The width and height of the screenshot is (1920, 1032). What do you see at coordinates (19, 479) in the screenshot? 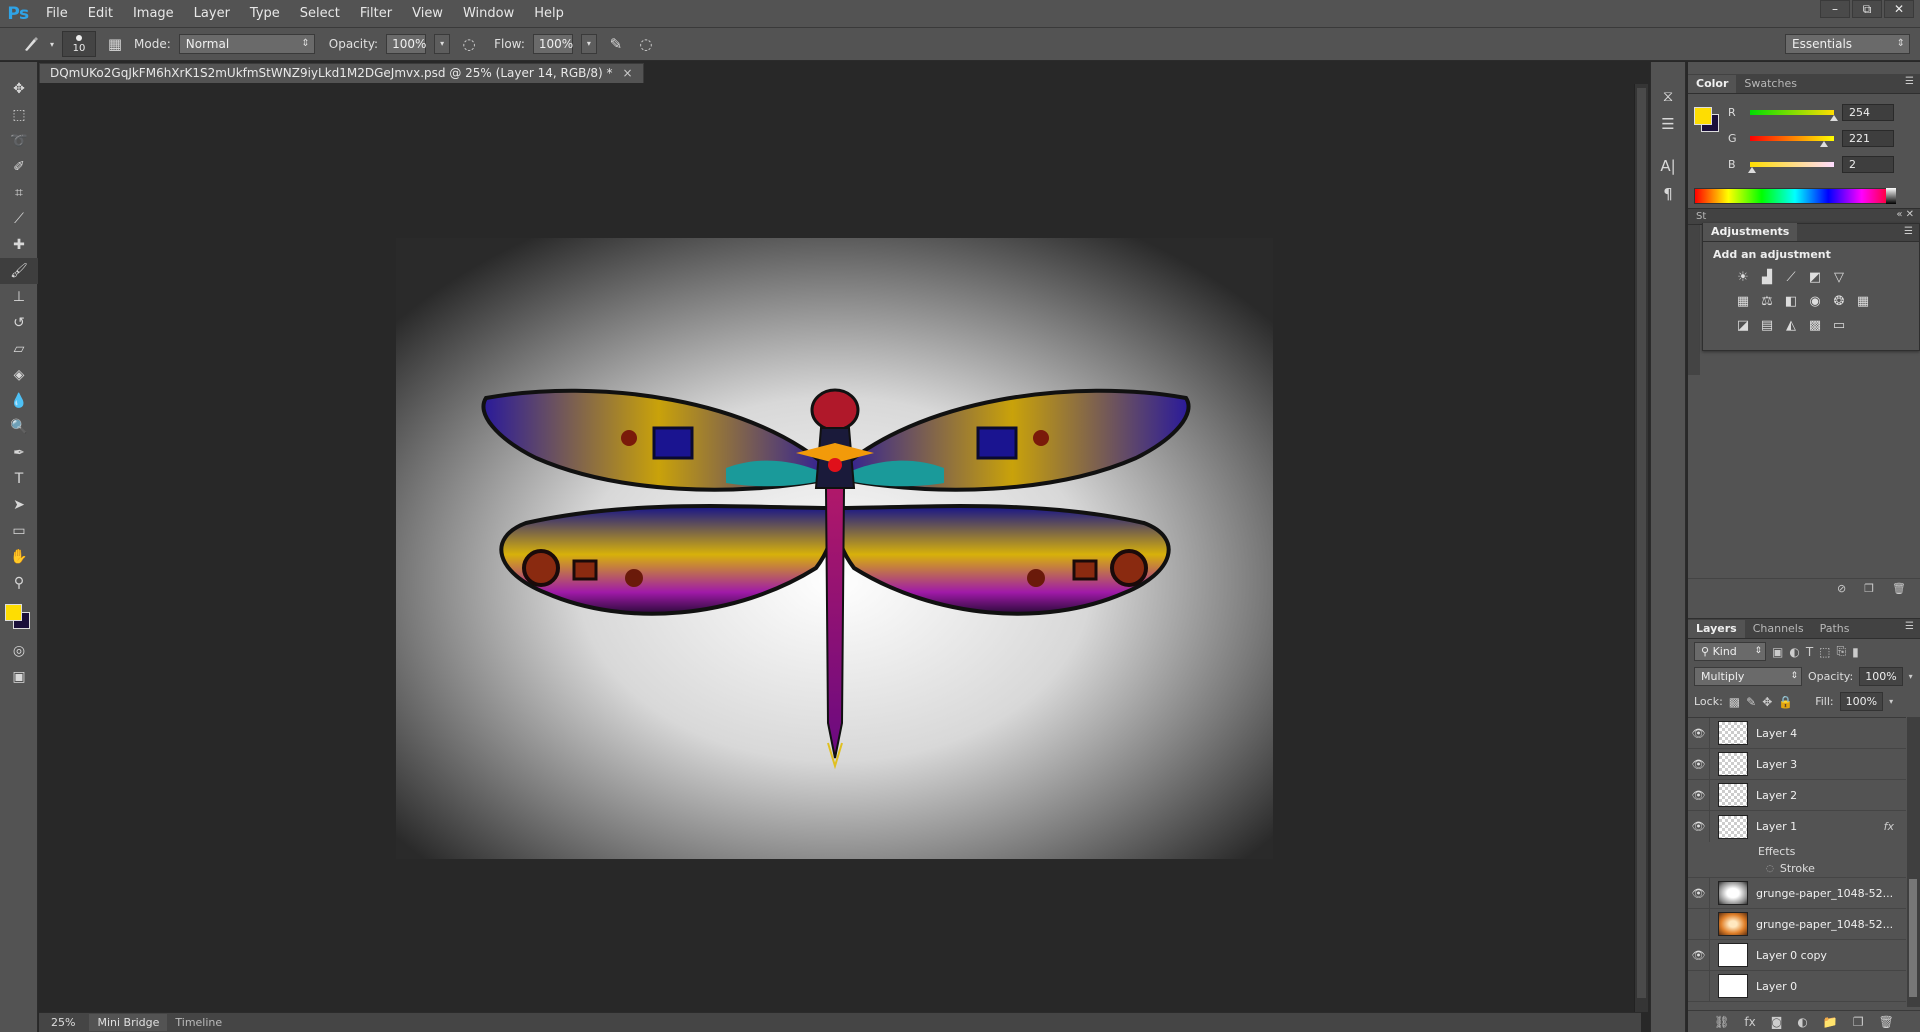
I see `type-tool-icon: T` at bounding box center [19, 479].